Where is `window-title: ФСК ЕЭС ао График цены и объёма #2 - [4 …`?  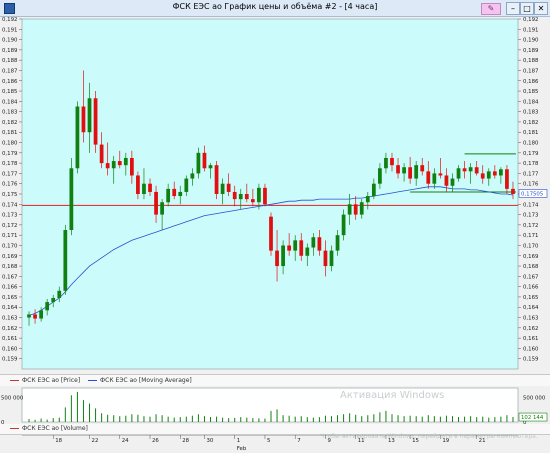 window-title: ФСК ЕЭС ао График цены и объёма #2 - [4 … is located at coordinates (275, 6).